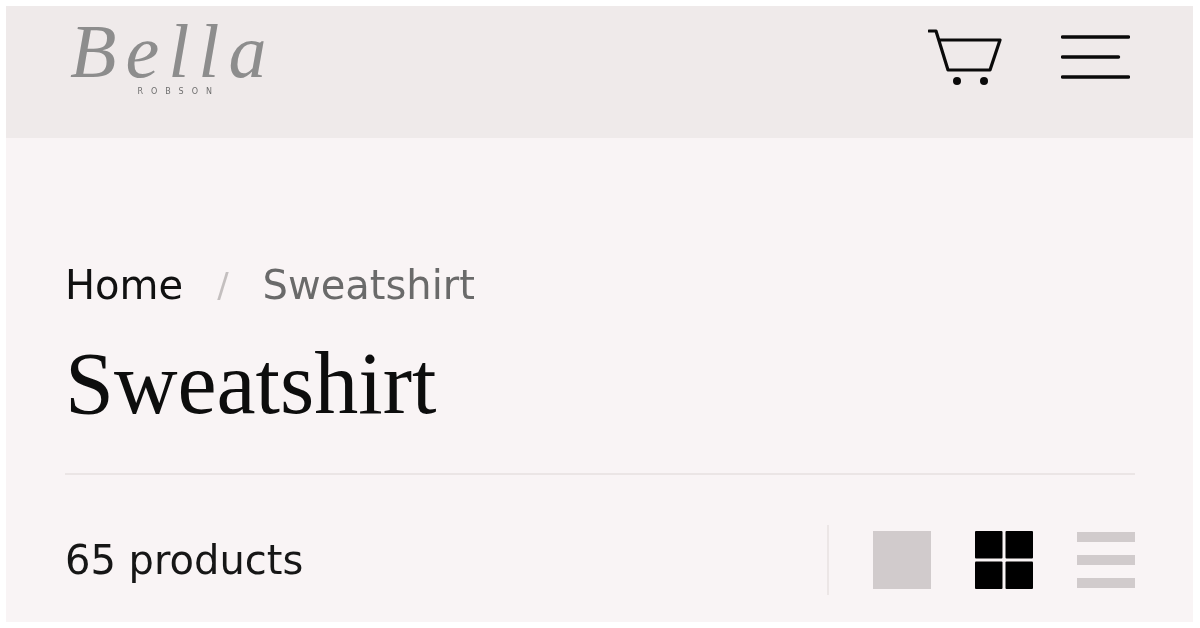 The image size is (1200, 628). What do you see at coordinates (1095, 57) in the screenshot?
I see `menu-icon` at bounding box center [1095, 57].